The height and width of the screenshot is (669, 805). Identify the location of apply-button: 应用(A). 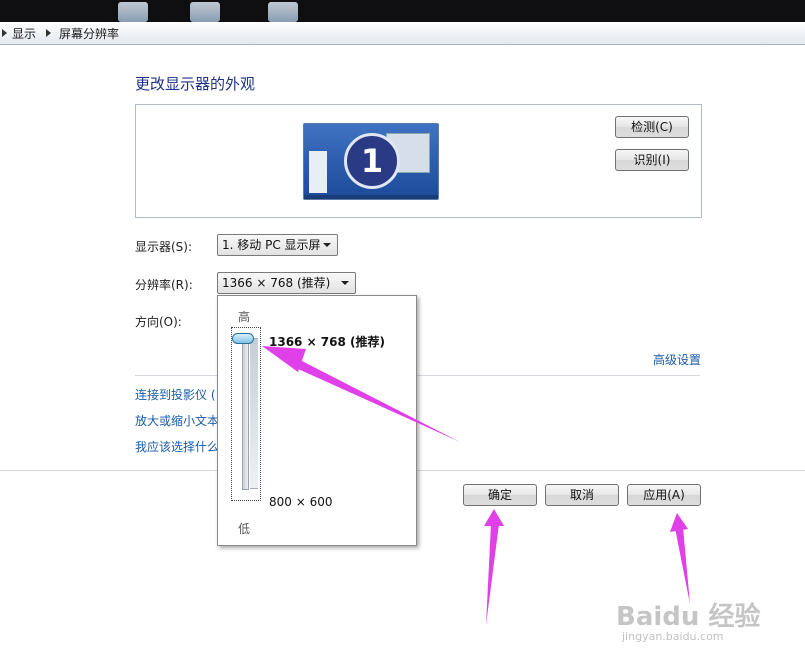
(664, 495).